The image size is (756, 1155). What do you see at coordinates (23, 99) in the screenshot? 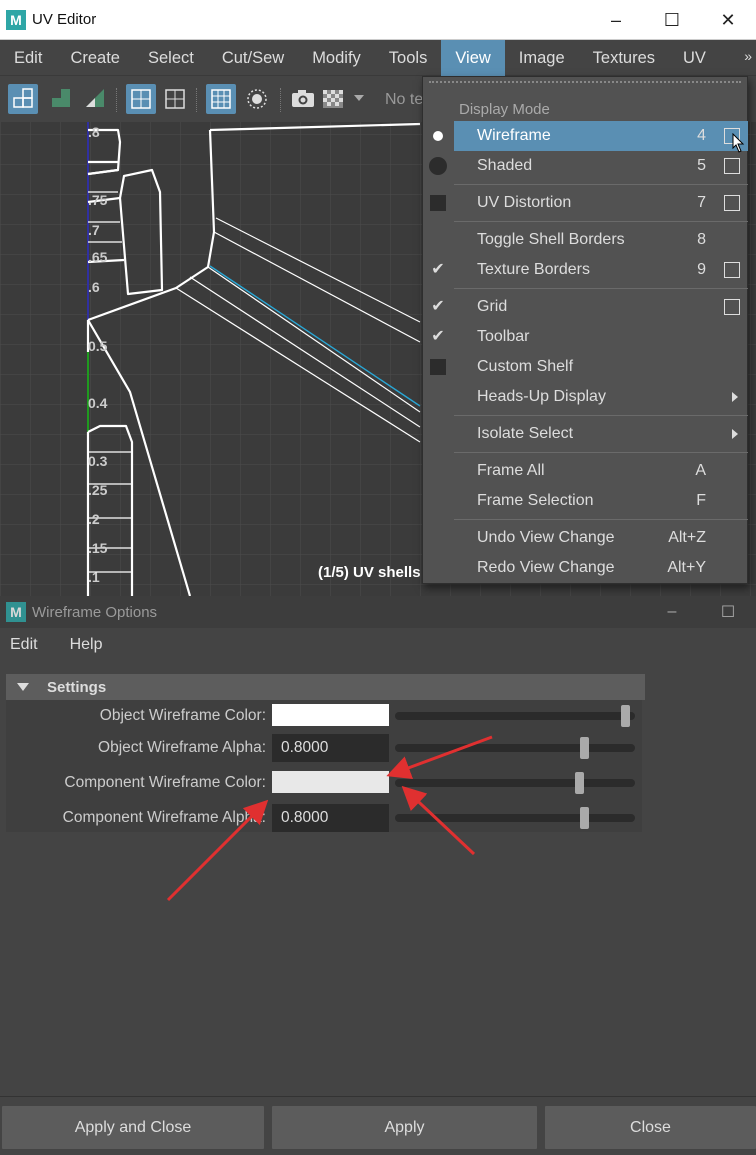
I see `uv-select-shell-icon` at bounding box center [23, 99].